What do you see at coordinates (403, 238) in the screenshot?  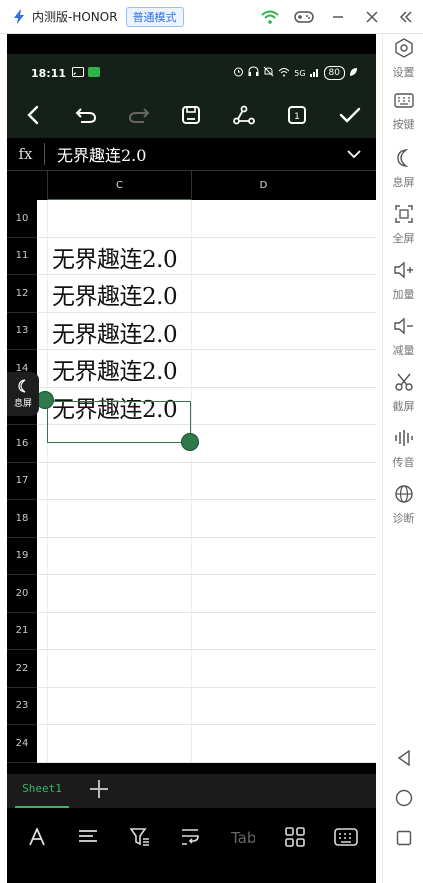 I see `side-label-fullscreen: 全屏` at bounding box center [403, 238].